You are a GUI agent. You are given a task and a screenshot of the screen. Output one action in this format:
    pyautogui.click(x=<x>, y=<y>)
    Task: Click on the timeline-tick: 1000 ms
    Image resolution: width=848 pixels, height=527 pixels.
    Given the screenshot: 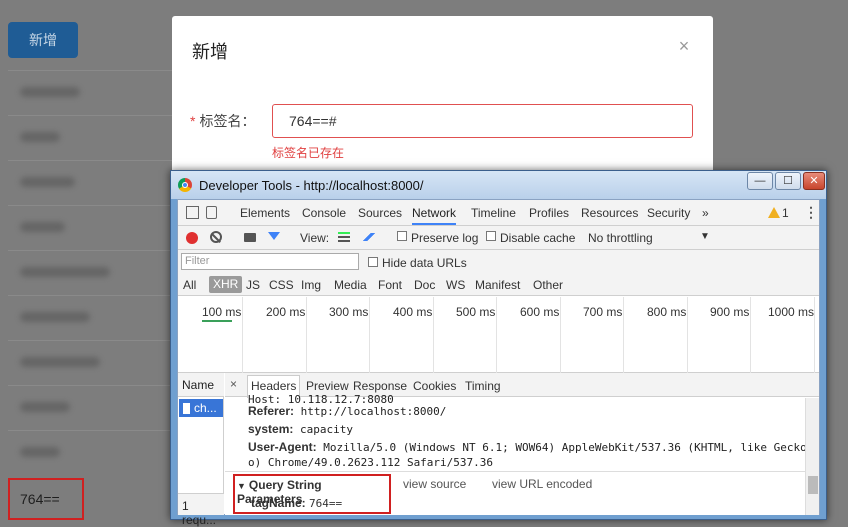 What is the action you would take?
    pyautogui.click(x=791, y=312)
    